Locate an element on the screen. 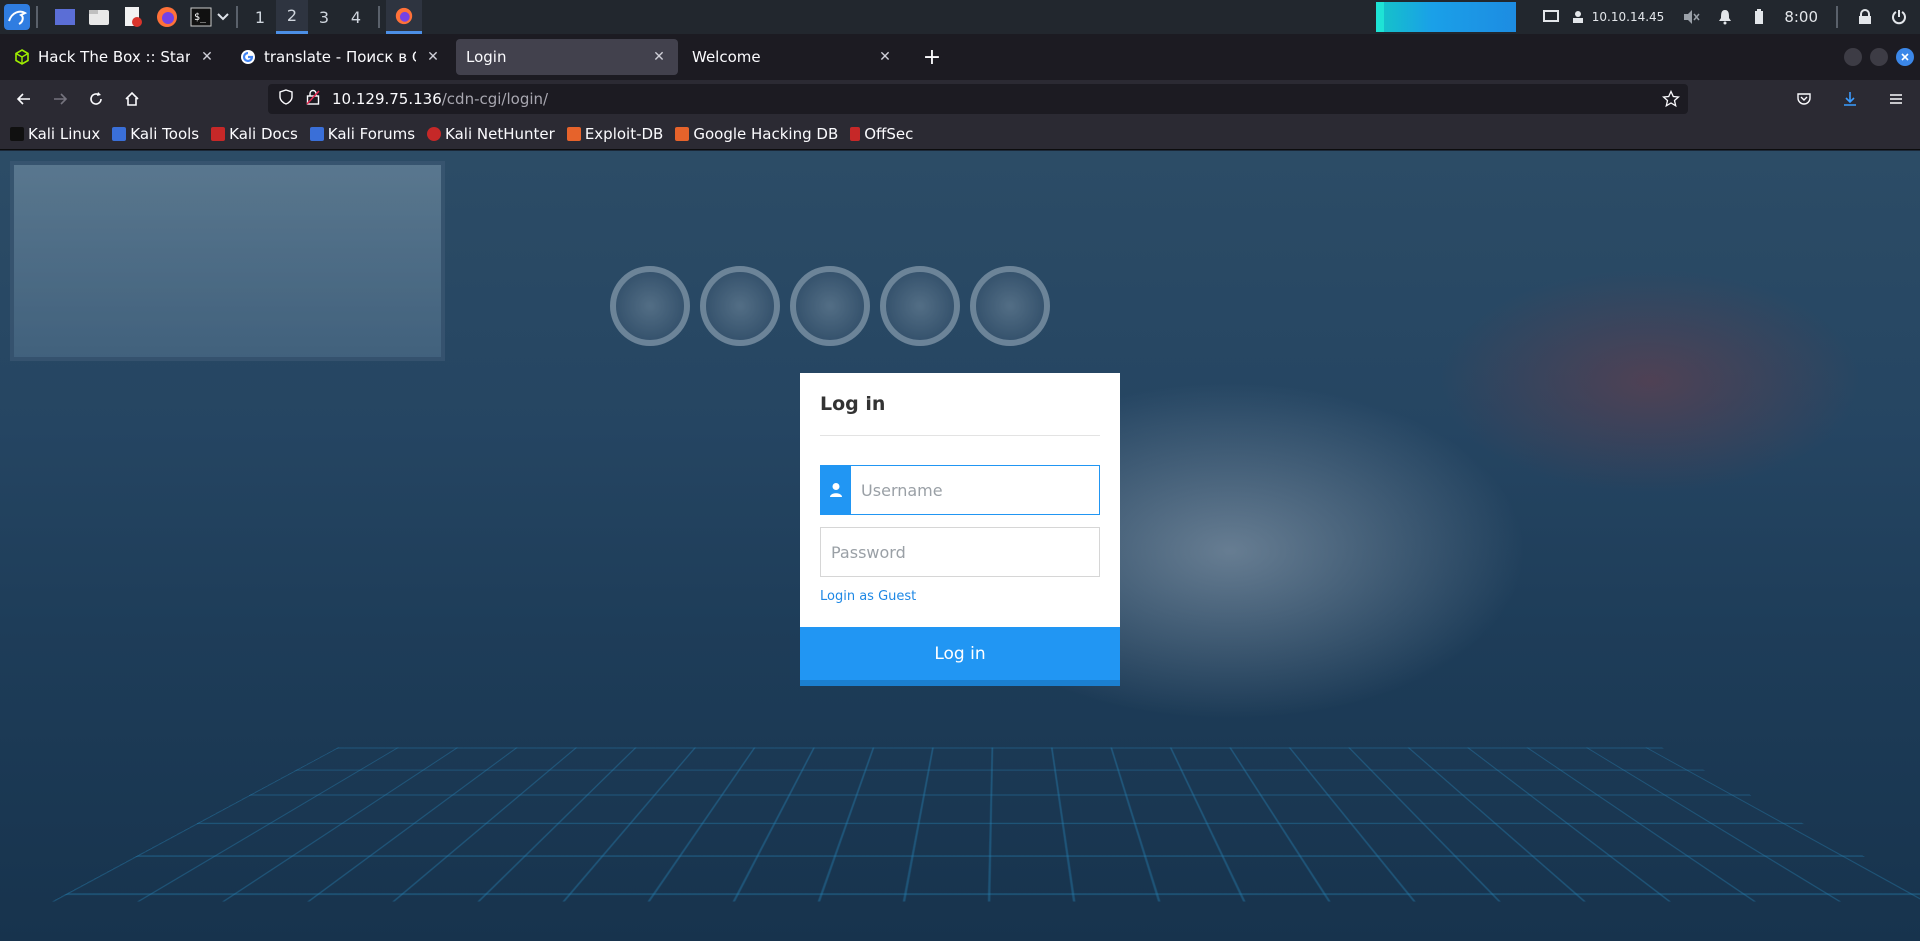 The height and width of the screenshot is (941, 1920). bookmark-kali-forums: Kali Forums is located at coordinates (362, 133).